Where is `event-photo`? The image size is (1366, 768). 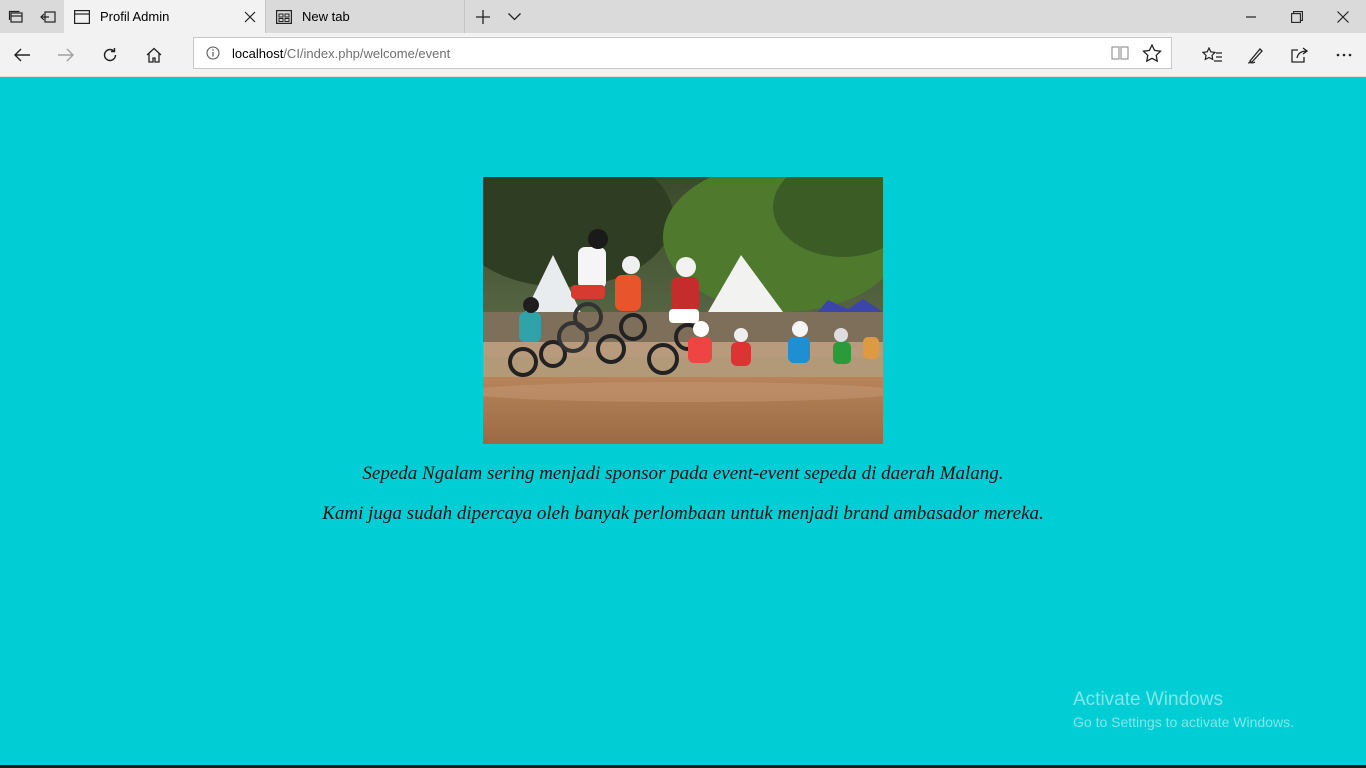 event-photo is located at coordinates (683, 310).